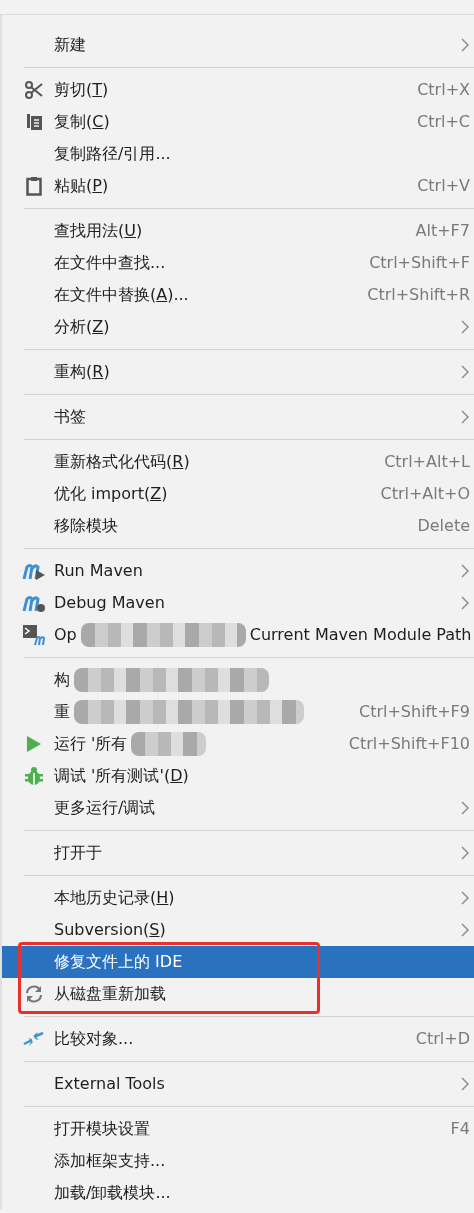  Describe the element at coordinates (238, 744) in the screenshot. I see `menu-item: 运行 '所有 Ctrl+Shift+F10` at that location.